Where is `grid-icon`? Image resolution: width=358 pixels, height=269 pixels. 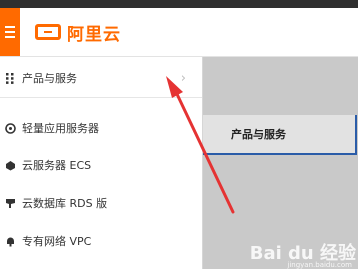
grid-icon is located at coordinates (10, 78).